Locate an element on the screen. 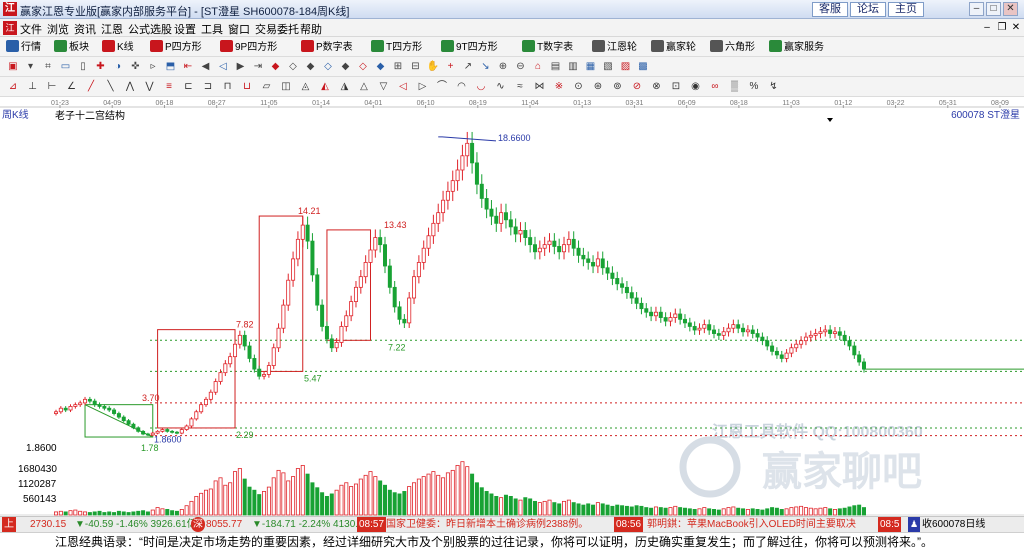 This screenshot has height=551, width=1024. drawing-tool-30-icon: ⌂ is located at coordinates (538, 67).